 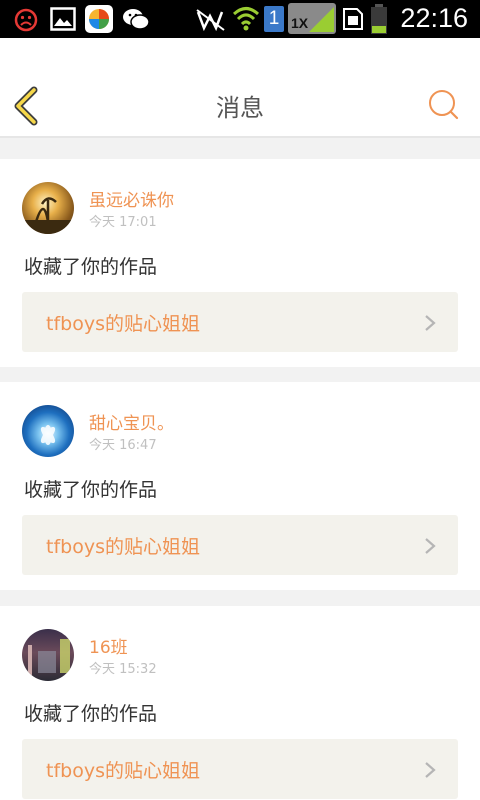 I want to click on network-badge-text: 1X, so click(x=300, y=23).